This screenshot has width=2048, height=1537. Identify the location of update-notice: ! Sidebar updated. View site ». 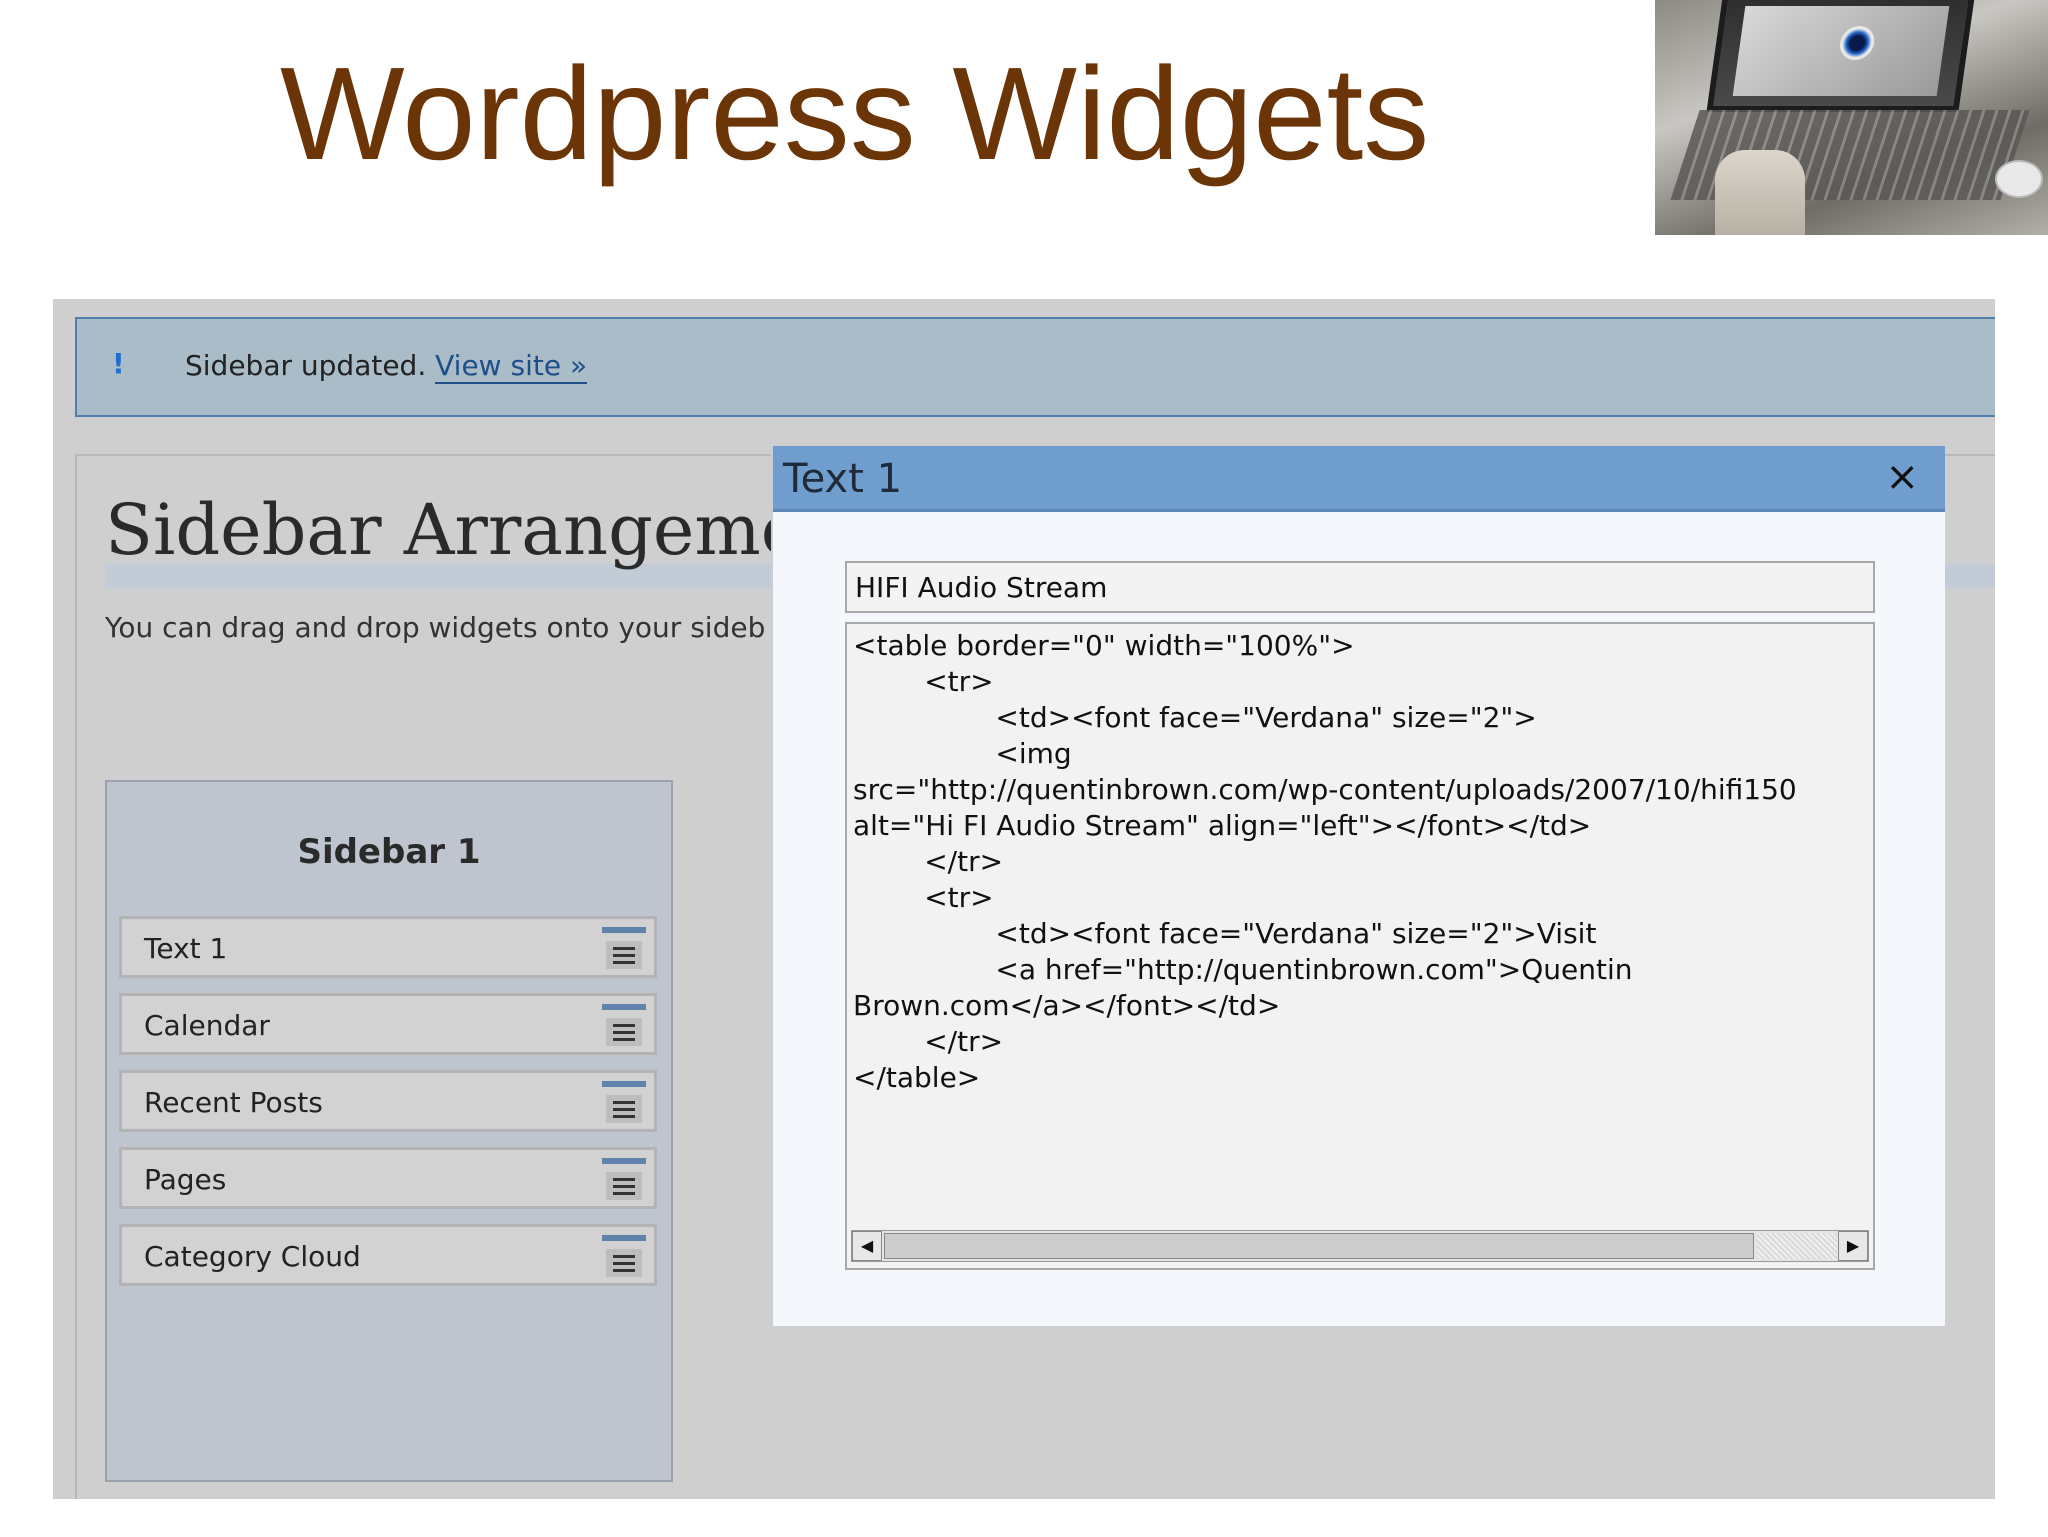
(1035, 367).